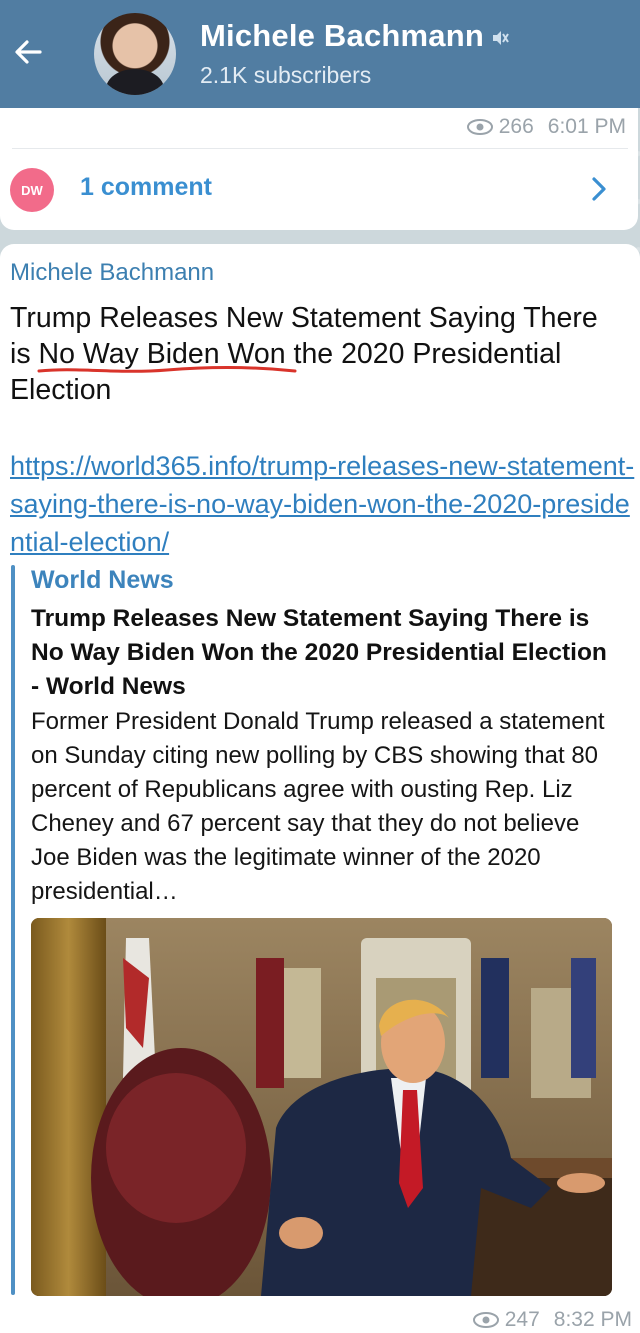  Describe the element at coordinates (135, 54) in the screenshot. I see `channel-avatar` at that location.